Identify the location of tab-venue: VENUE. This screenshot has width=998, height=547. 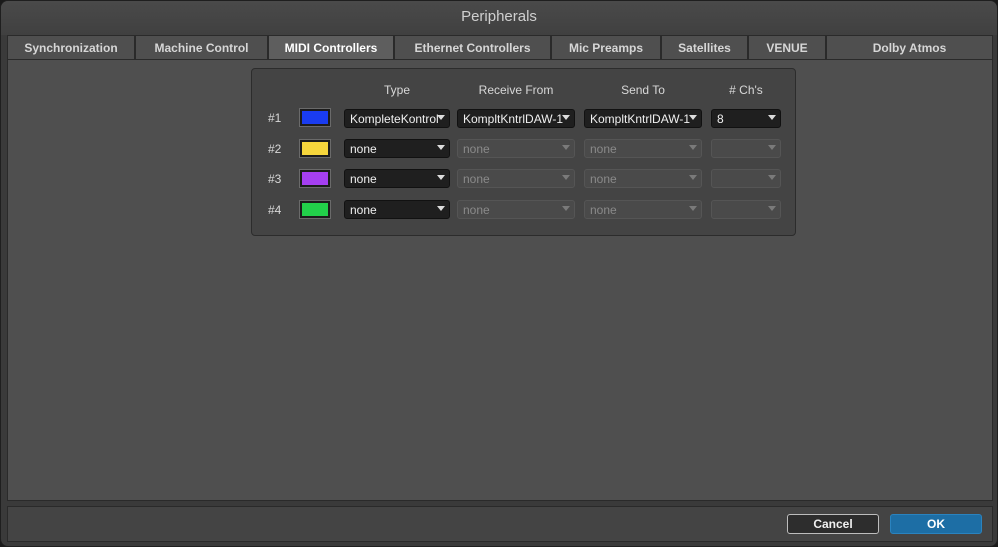
(787, 47).